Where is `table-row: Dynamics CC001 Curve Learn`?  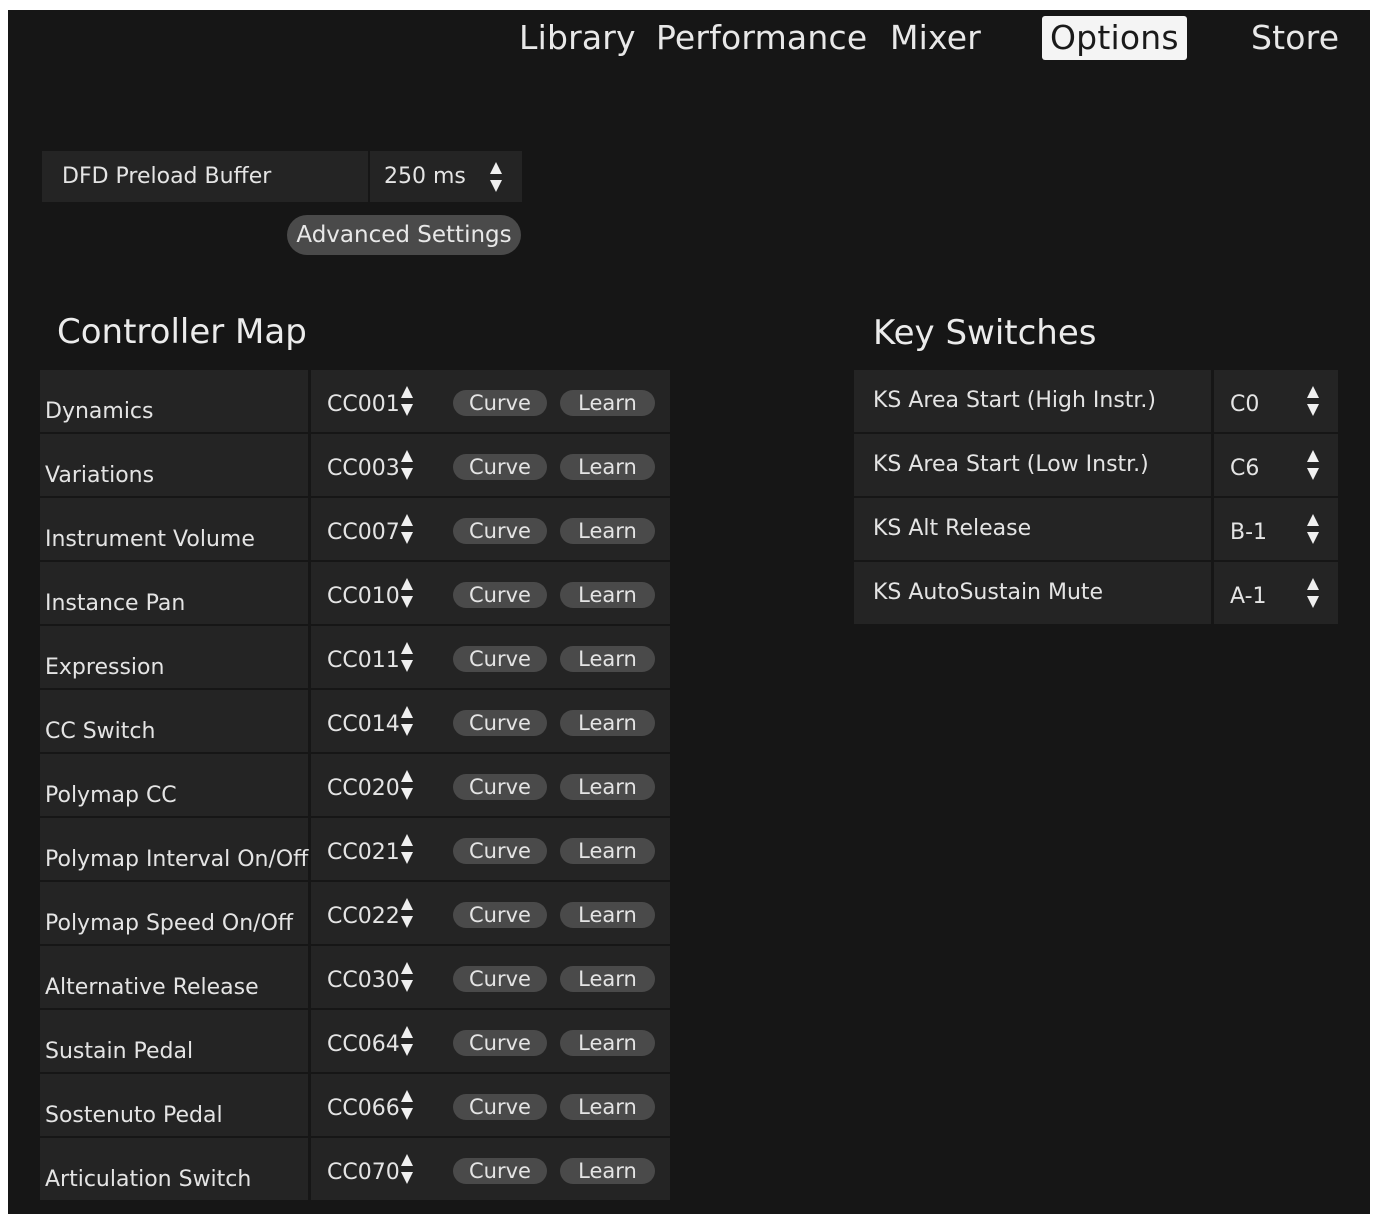 table-row: Dynamics CC001 Curve Learn is located at coordinates (355, 401).